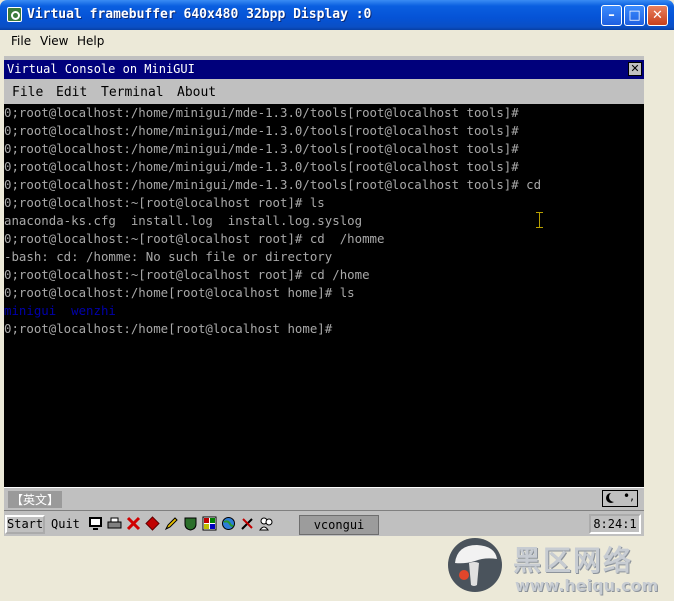 The width and height of the screenshot is (674, 601). I want to click on window-menubar: File View Help, so click(337, 42).